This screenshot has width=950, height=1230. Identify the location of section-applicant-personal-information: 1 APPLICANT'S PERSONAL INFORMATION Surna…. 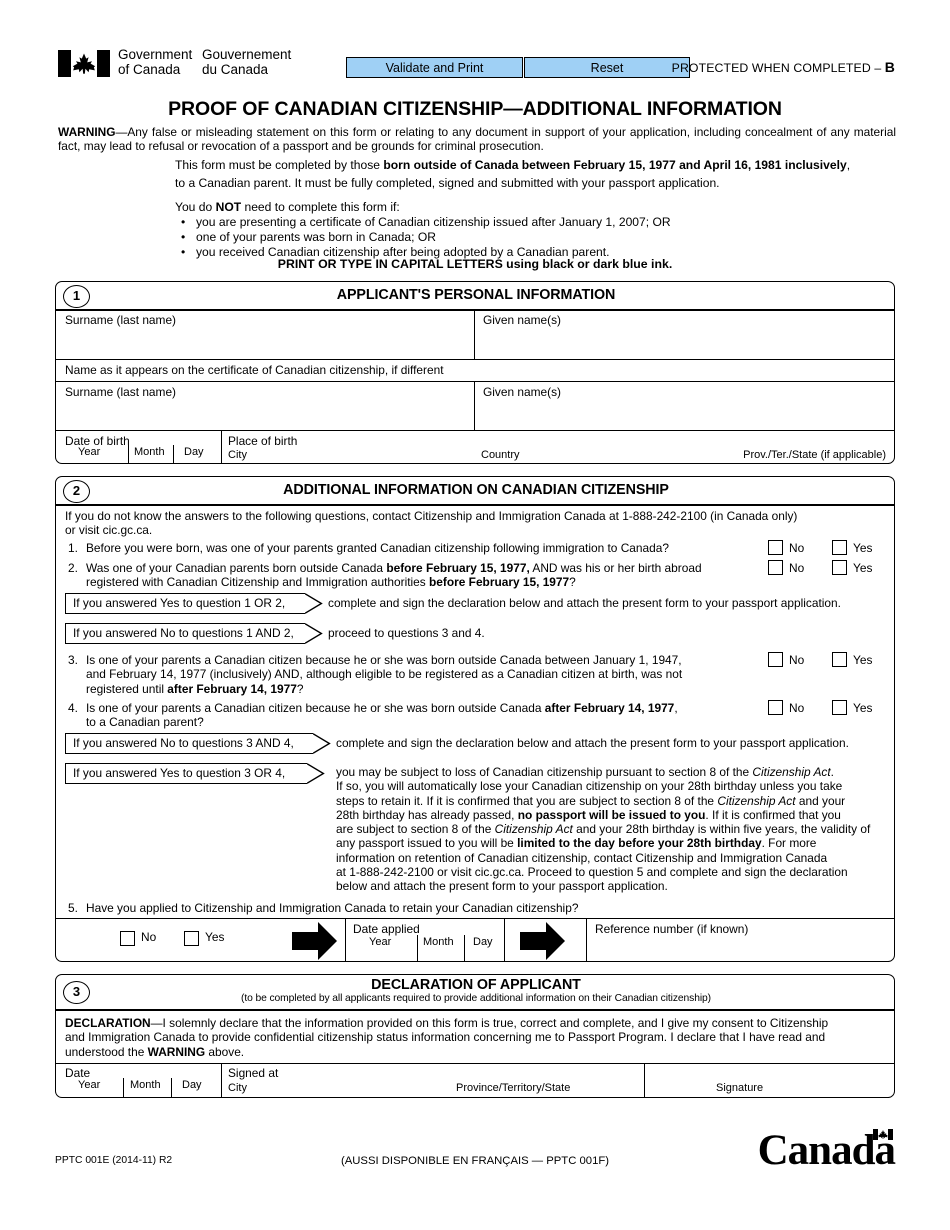
(475, 372).